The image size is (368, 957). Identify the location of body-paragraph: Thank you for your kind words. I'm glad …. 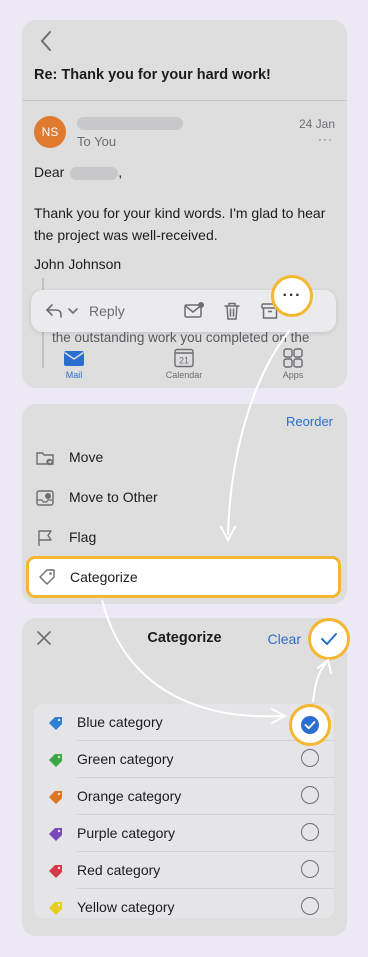
(186, 224).